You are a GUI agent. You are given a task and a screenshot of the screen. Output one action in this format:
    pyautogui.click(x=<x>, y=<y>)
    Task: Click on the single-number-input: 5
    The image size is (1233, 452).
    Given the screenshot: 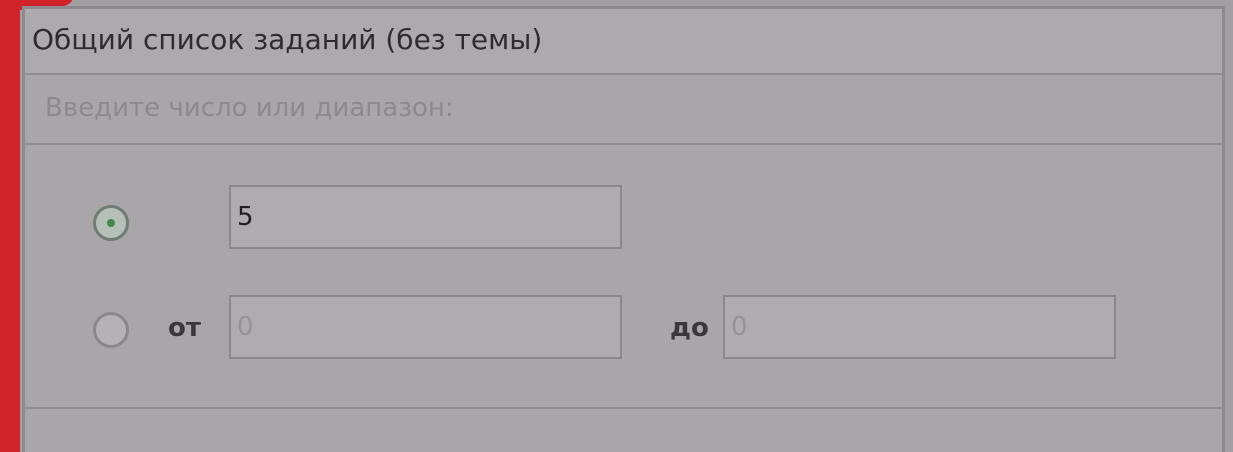 What is the action you would take?
    pyautogui.click(x=425, y=217)
    